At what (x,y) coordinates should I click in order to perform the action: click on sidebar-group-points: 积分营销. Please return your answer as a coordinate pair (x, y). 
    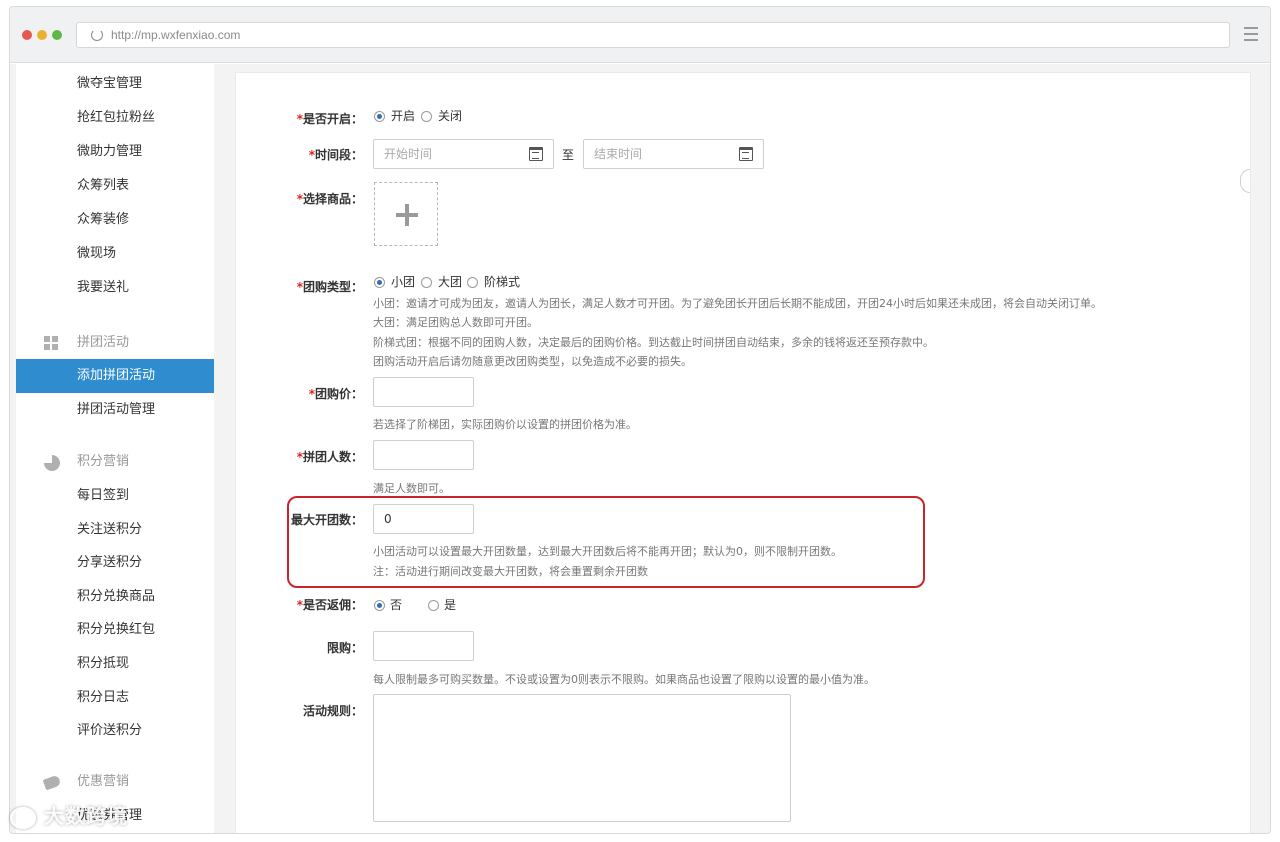
    Looking at the image, I should click on (115, 462).